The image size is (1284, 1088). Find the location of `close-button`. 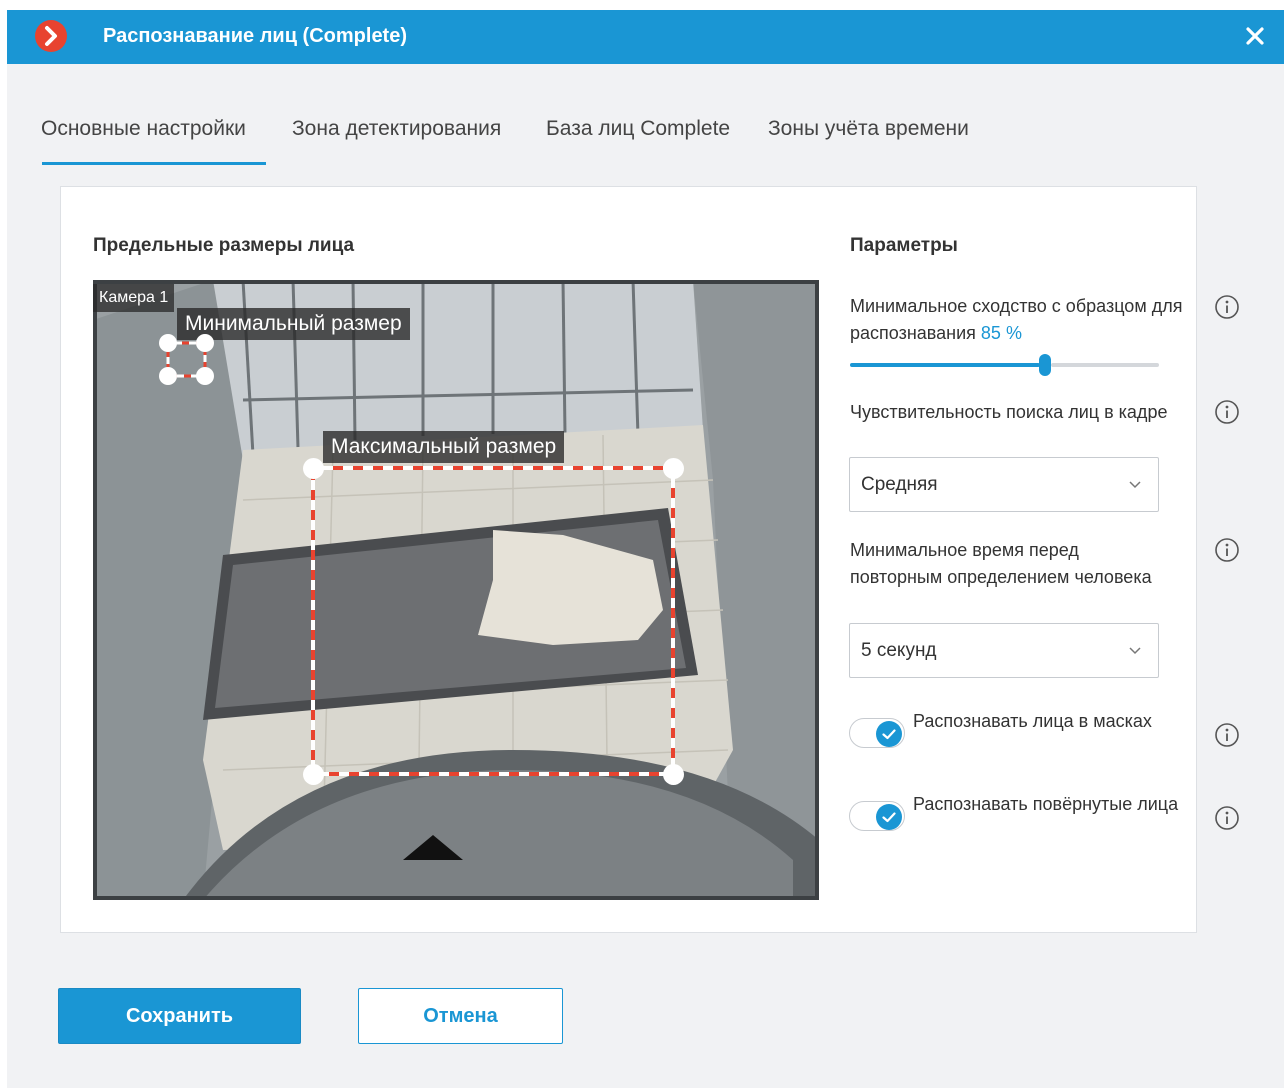

close-button is located at coordinates (1255, 36).